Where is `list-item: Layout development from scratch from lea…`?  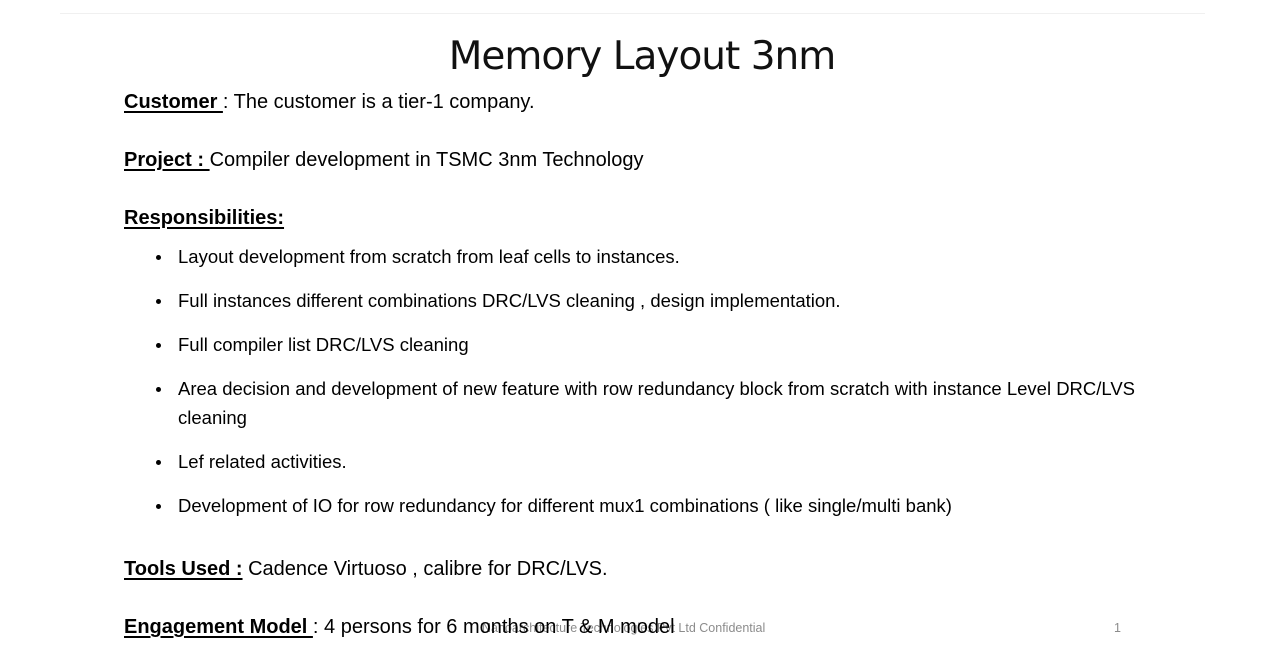 list-item: Layout development from scratch from lea… is located at coordinates (645, 256).